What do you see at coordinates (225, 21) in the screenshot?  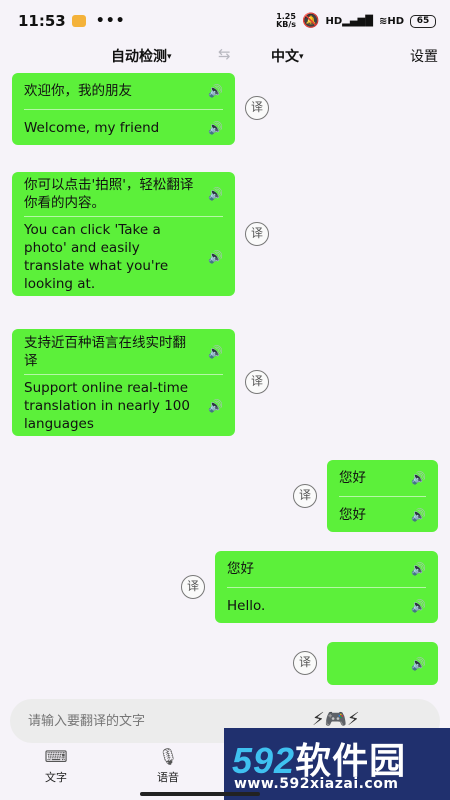 I see `status-bar: 11:53 ••• 1.25 KB/s 🔕 HD▂▄▆█ ≋HD 65` at bounding box center [225, 21].